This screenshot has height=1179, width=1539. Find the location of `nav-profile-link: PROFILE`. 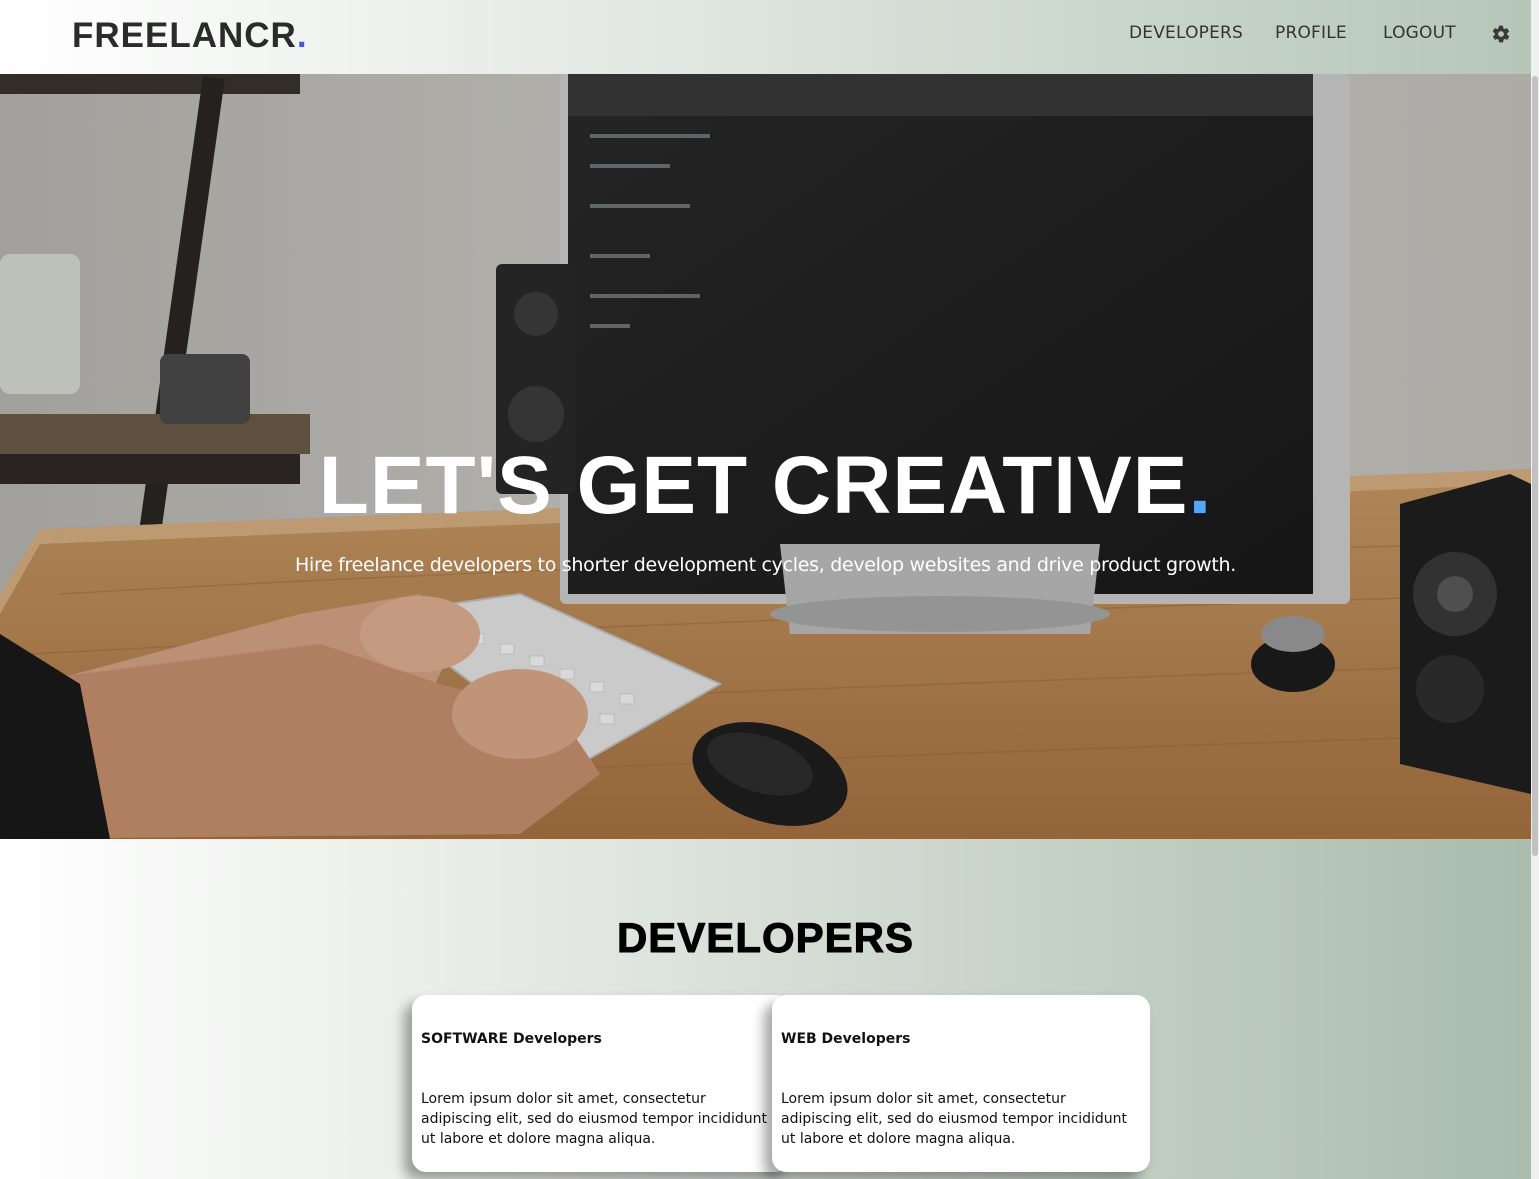

nav-profile-link: PROFILE is located at coordinates (1311, 33).